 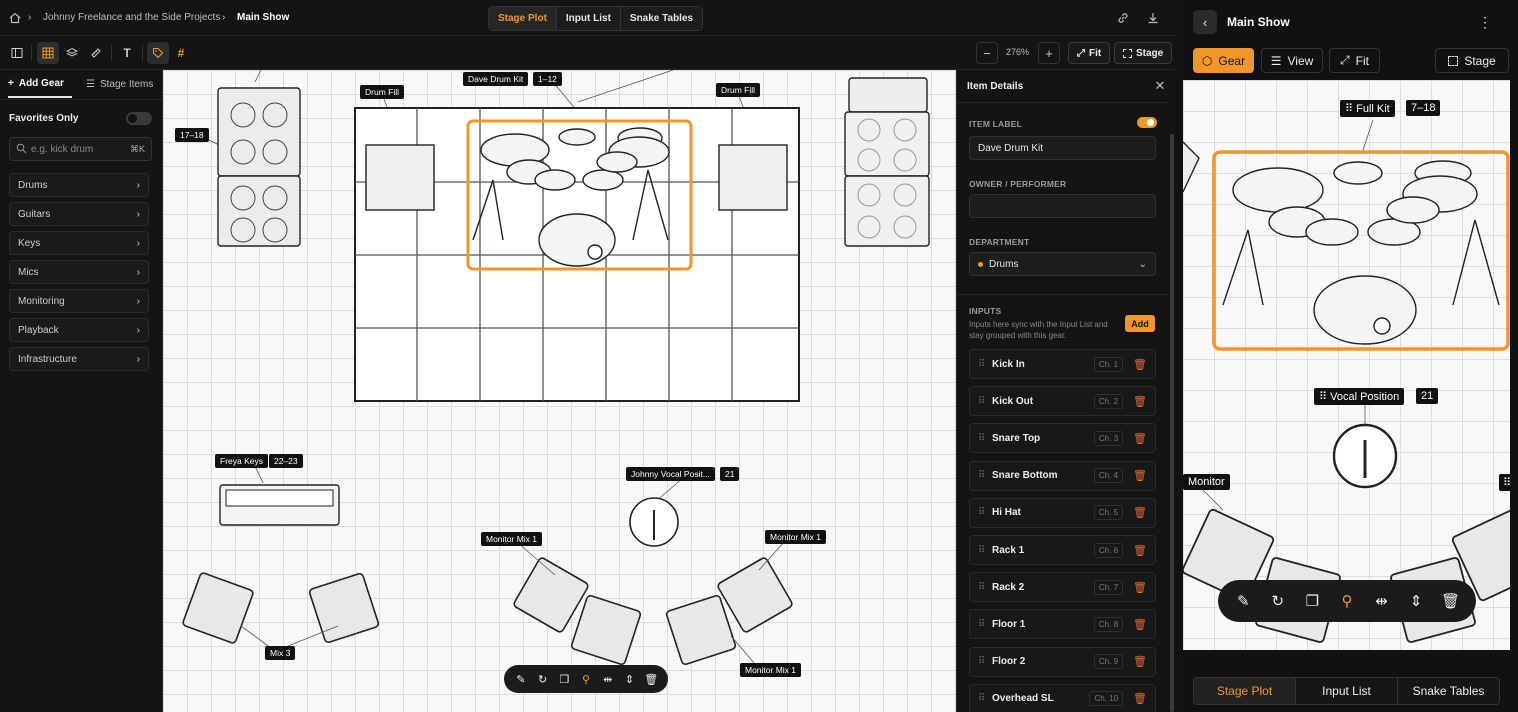 What do you see at coordinates (1062, 401) in the screenshot?
I see `input-row: ⠿ Kick Out Ch. 2 🗑` at bounding box center [1062, 401].